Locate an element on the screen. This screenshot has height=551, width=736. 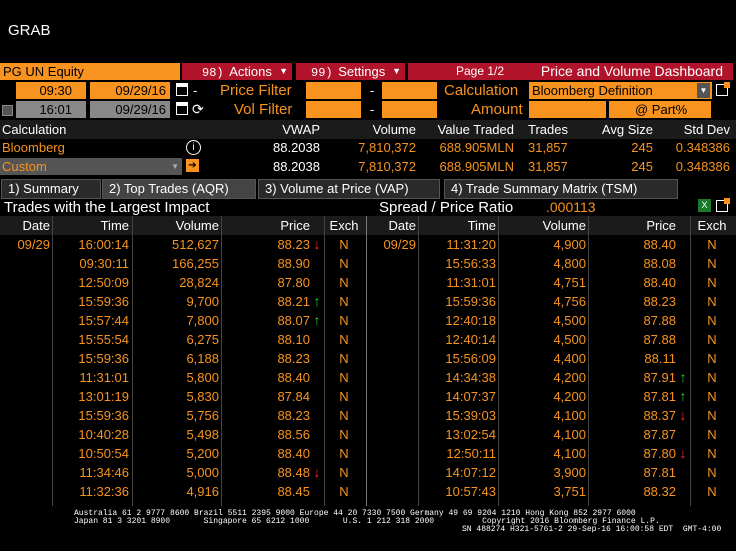
cell-volume: 512,627 is located at coordinates (195, 244).